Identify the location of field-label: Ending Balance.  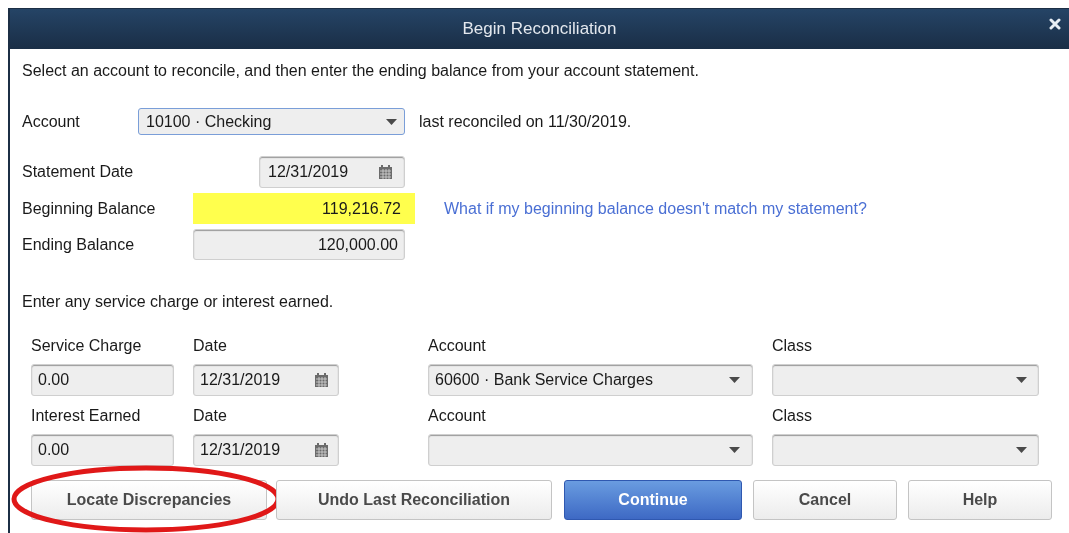
(79, 244).